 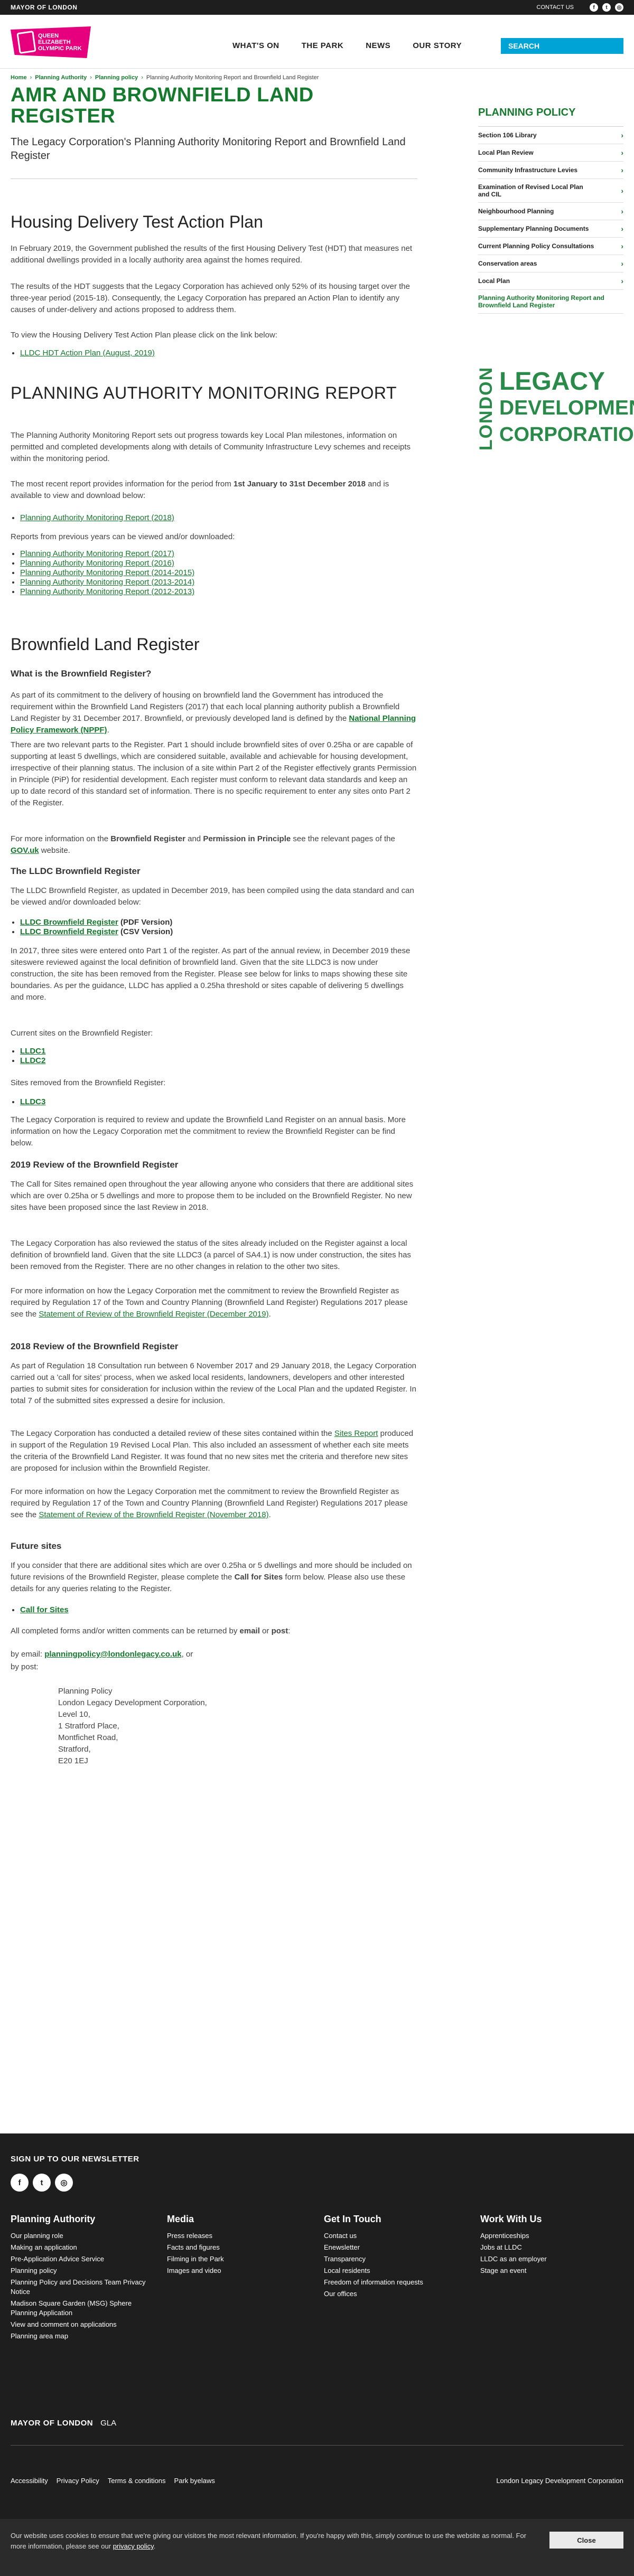 I want to click on text: CORPORATION, so click(x=566, y=435).